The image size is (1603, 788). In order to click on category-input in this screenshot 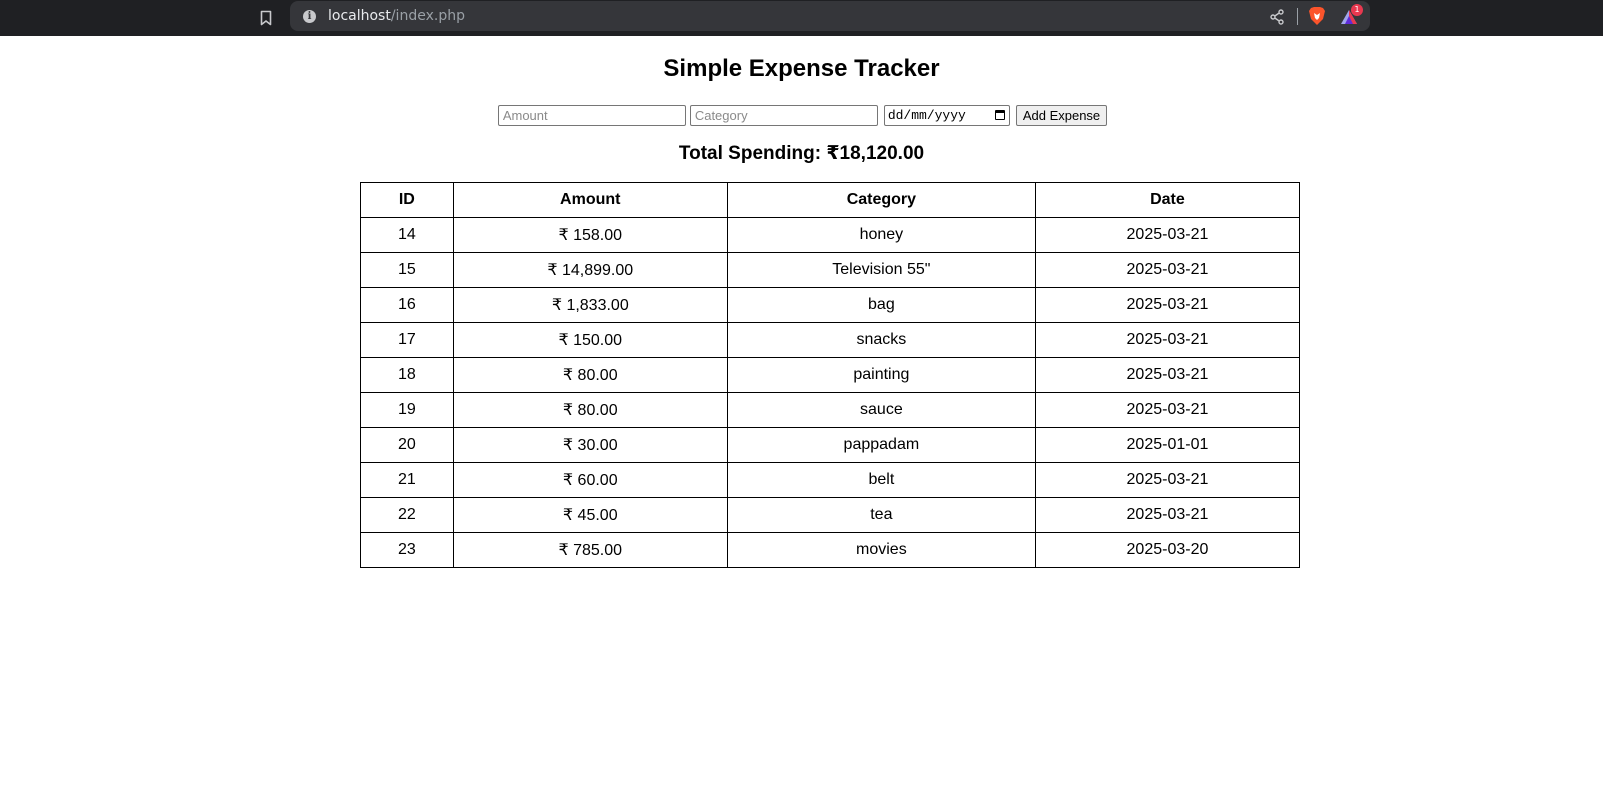, I will do `click(783, 115)`.